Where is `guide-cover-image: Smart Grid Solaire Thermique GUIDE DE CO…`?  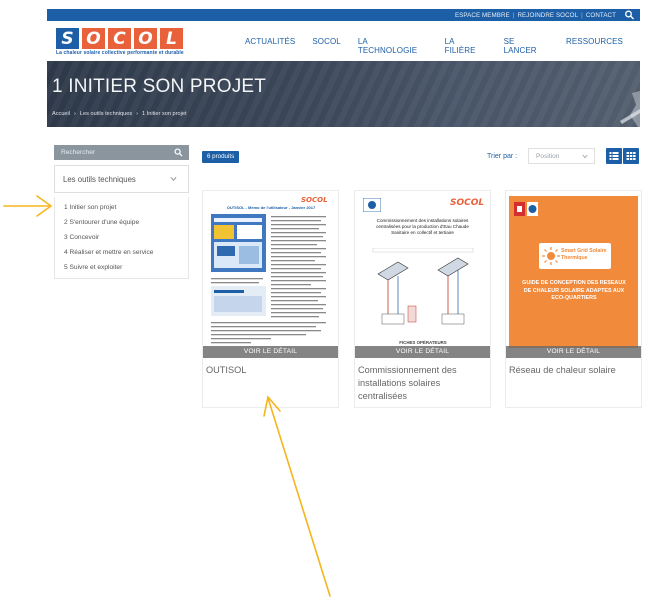 guide-cover-image: Smart Grid Solaire Thermique GUIDE DE CO… is located at coordinates (573, 272).